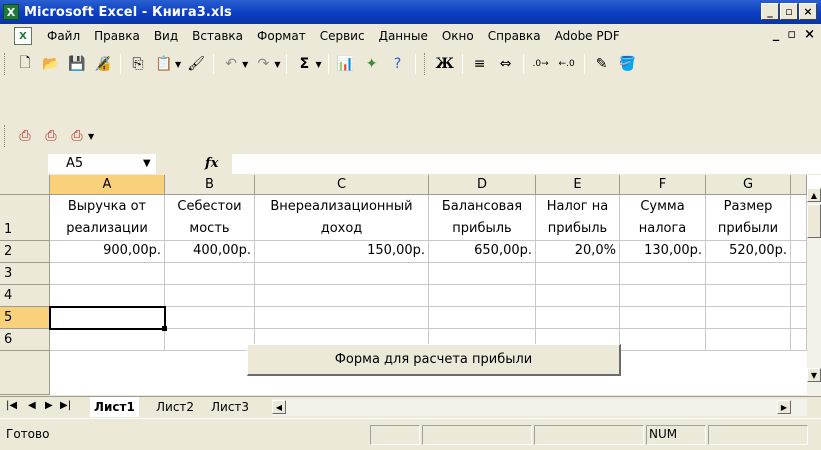 The width and height of the screenshot is (821, 450). What do you see at coordinates (458, 36) in the screenshot?
I see `menu-window: Окно` at bounding box center [458, 36].